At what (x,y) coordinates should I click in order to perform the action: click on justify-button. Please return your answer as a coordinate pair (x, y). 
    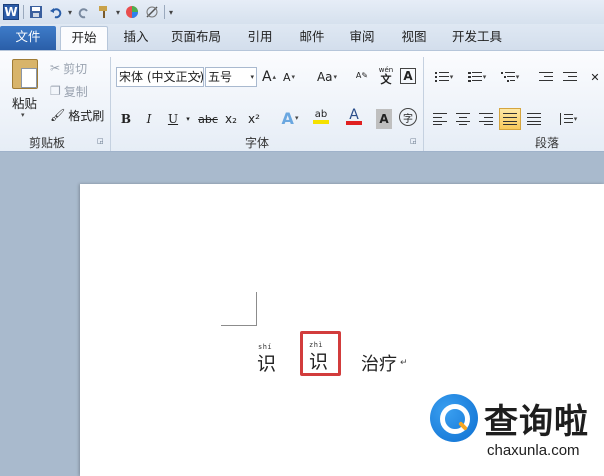
    Looking at the image, I should click on (510, 119).